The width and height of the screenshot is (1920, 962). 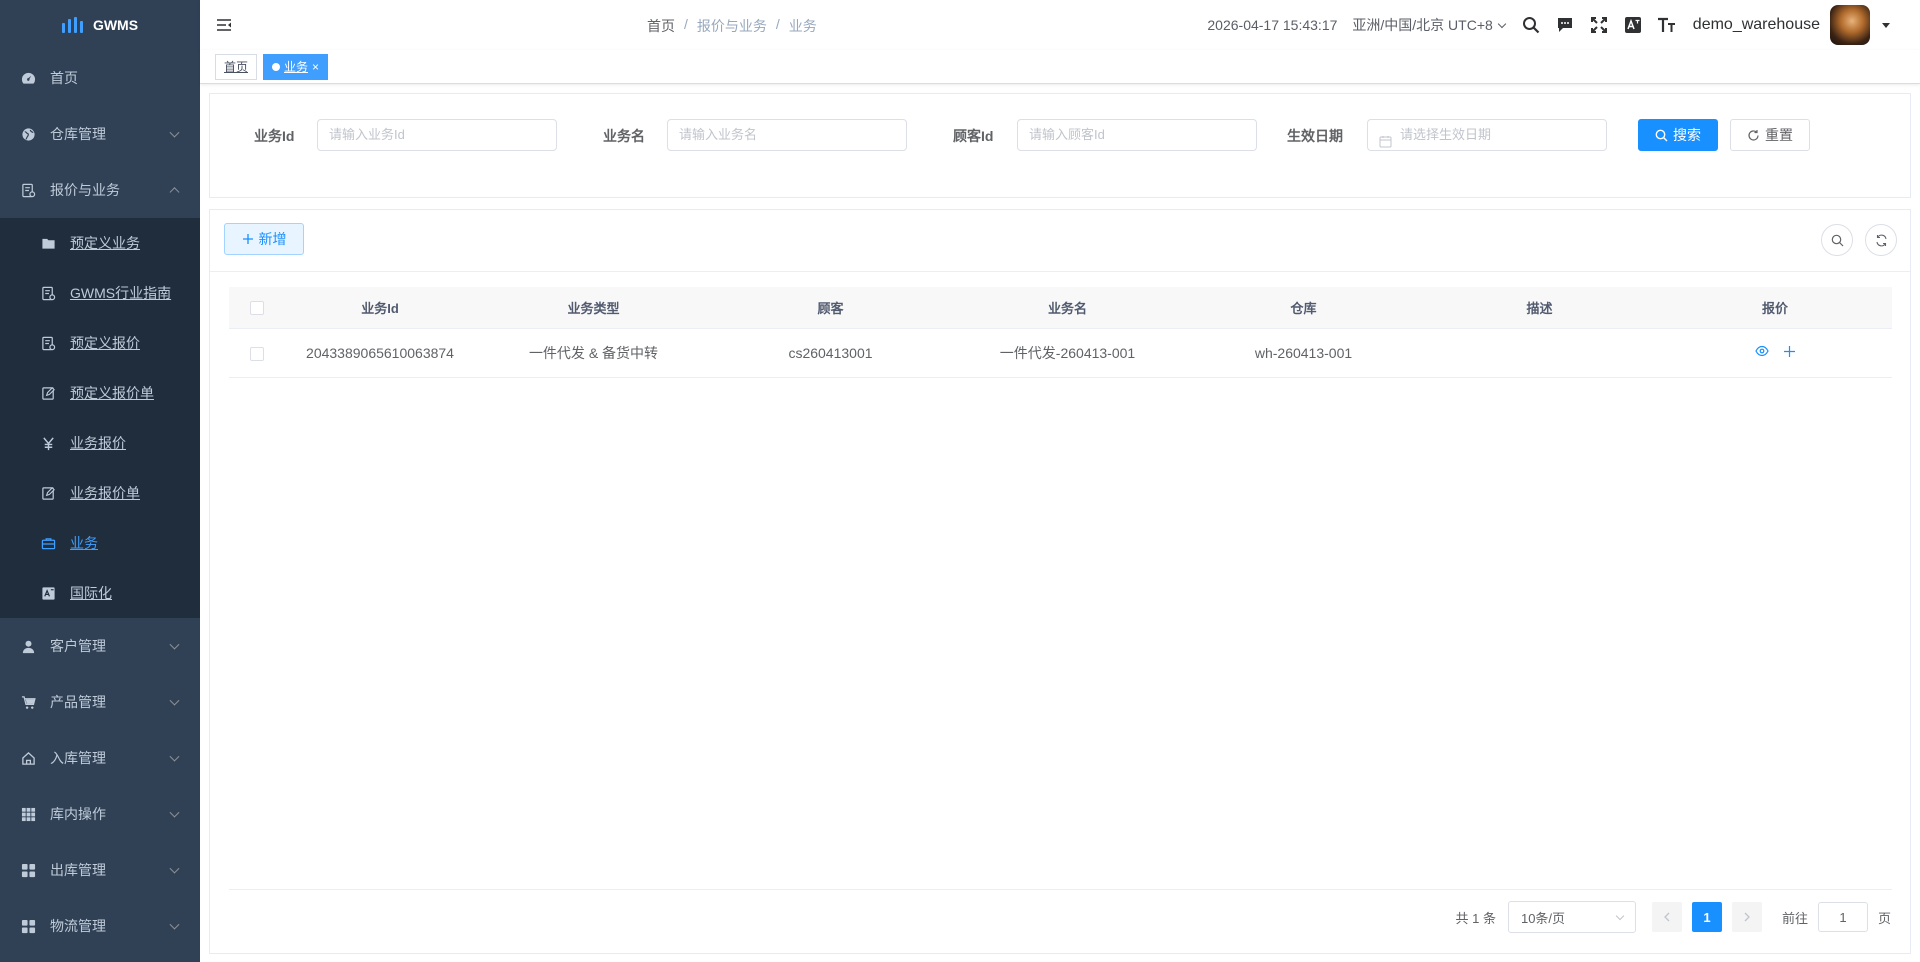 I want to click on sidebar-item-predefined-business: 预定义业务, so click(x=100, y=243).